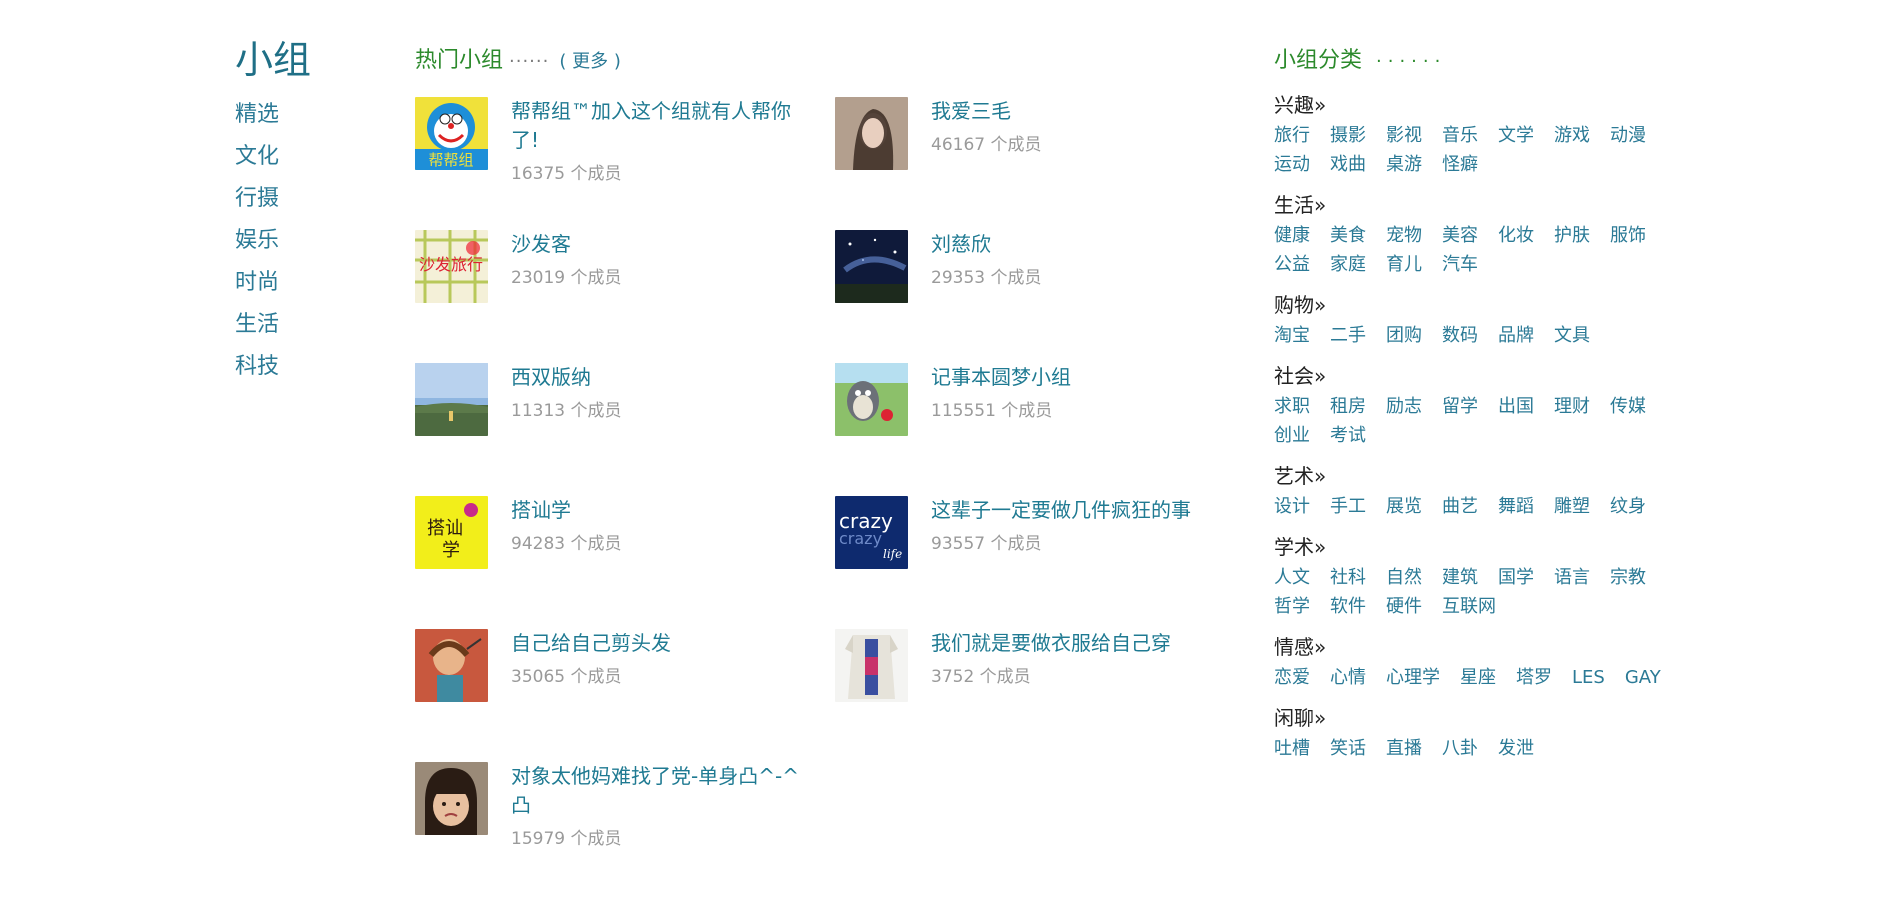 Image resolution: width=1894 pixels, height=904 pixels. Describe the element at coordinates (1628, 406) in the screenshot. I see `category-tag-link: 传媒` at that location.